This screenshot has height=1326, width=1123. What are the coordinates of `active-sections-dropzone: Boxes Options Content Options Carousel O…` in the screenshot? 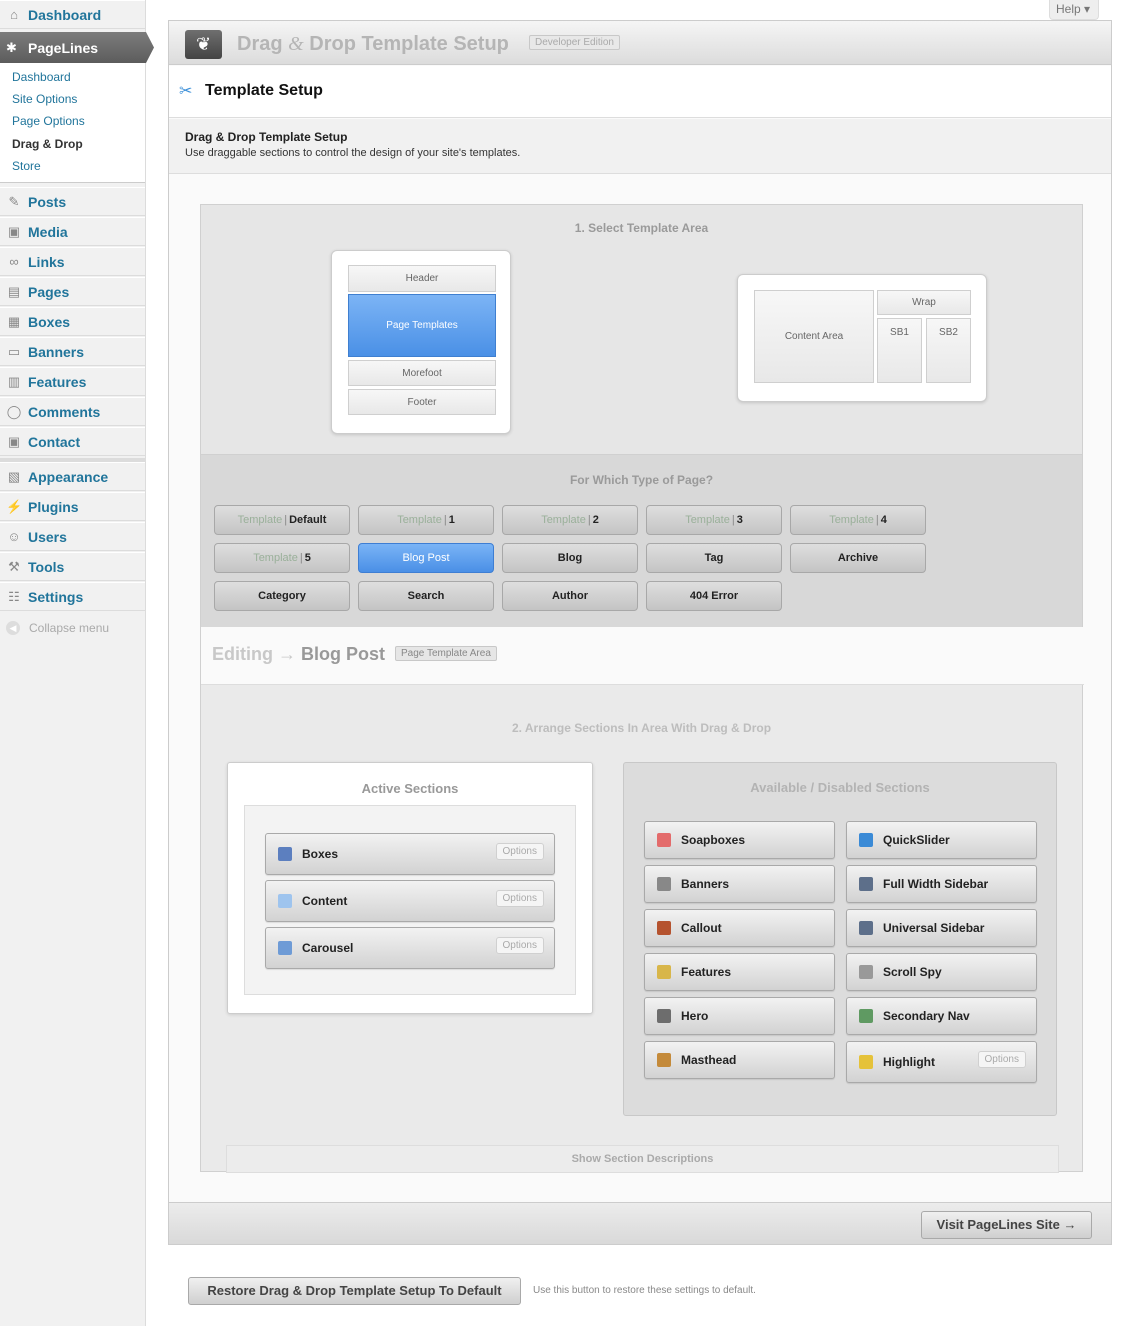 It's located at (410, 900).